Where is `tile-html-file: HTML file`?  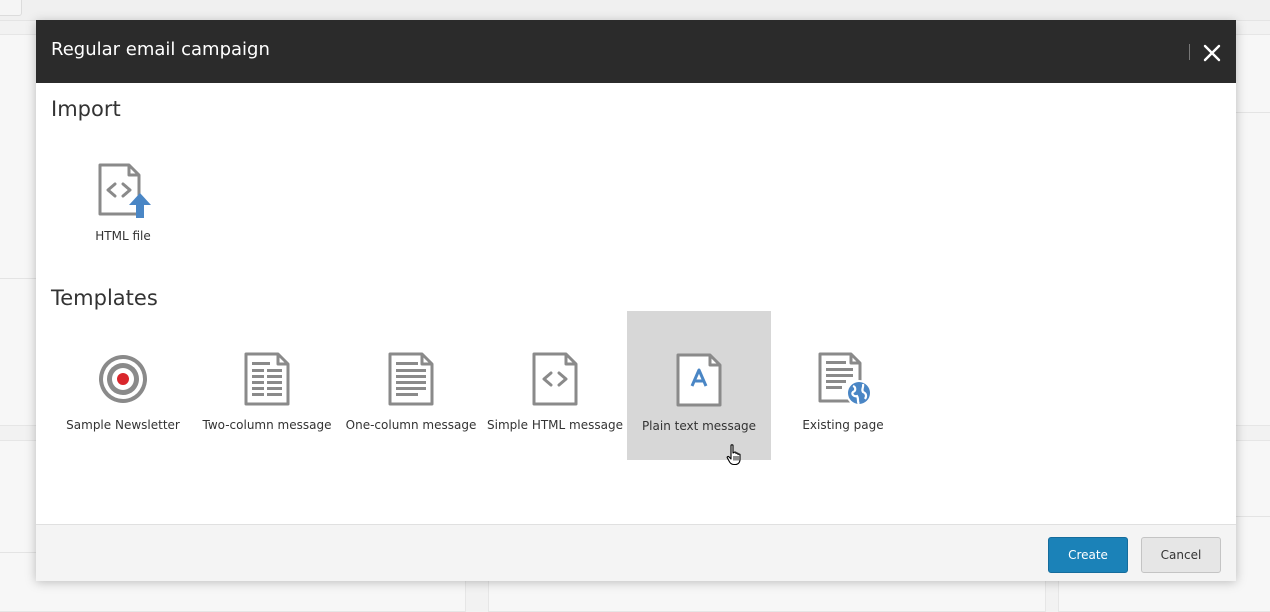 tile-html-file: HTML file is located at coordinates (123, 195).